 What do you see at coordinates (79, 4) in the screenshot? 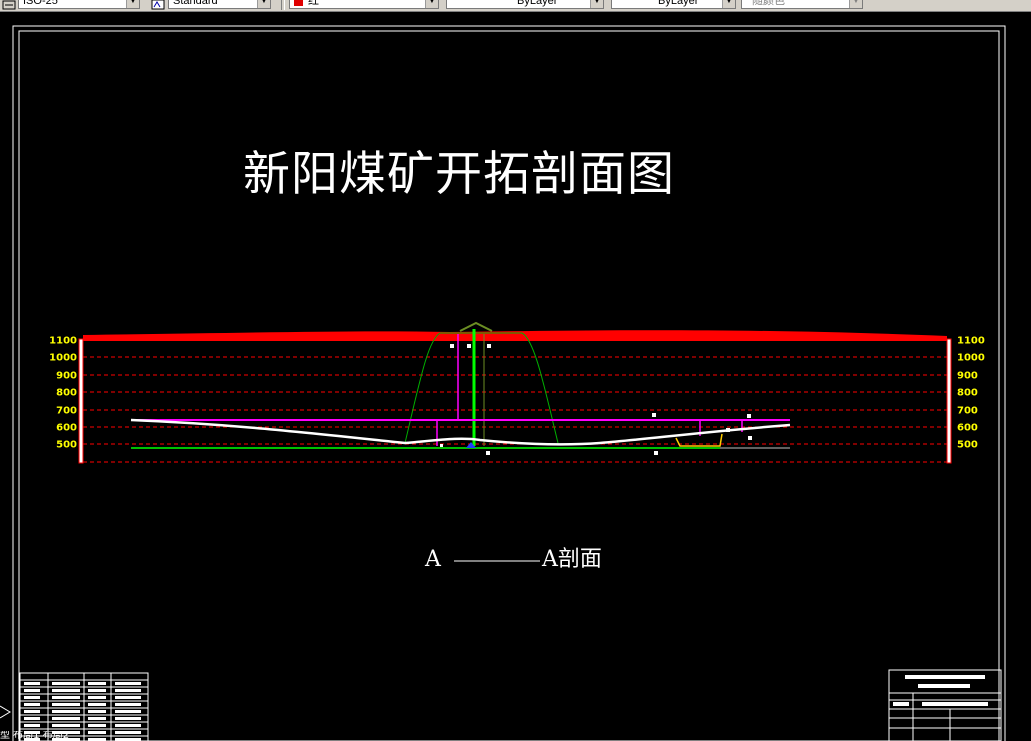
I see `dimstyle-select: ISO-25 ▼` at bounding box center [79, 4].